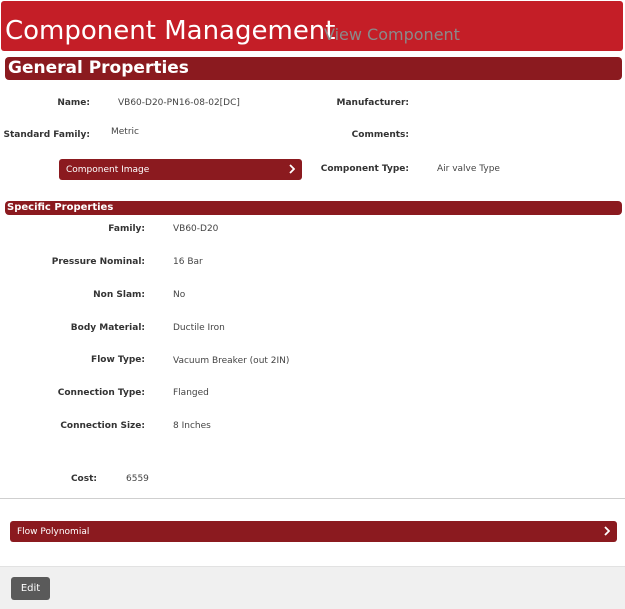 This screenshot has width=625, height=609. Describe the element at coordinates (192, 426) in the screenshot. I see `connection-size-value: 8 Inches` at that location.